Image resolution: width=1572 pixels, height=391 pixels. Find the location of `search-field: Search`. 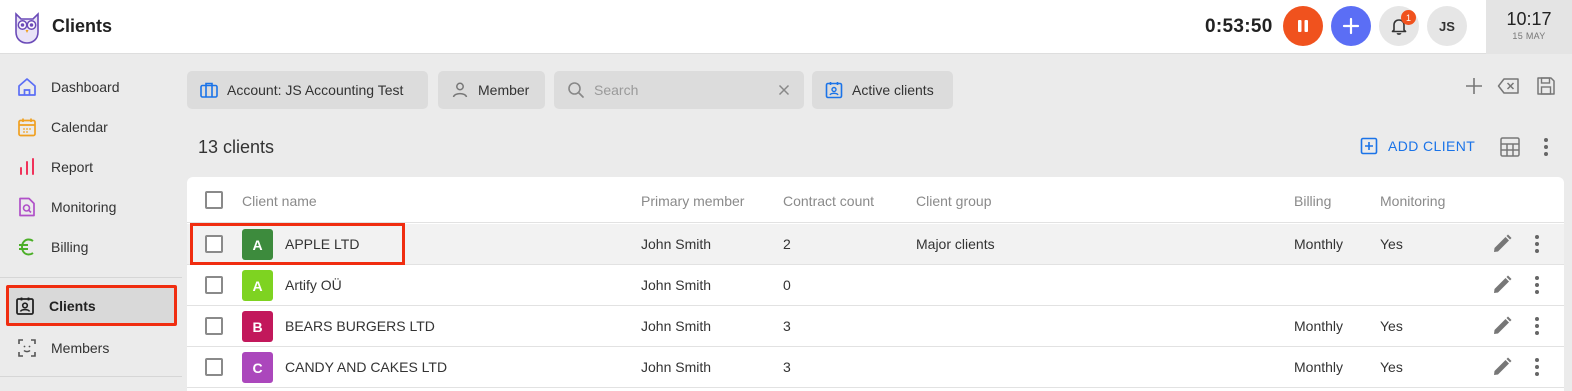

search-field: Search is located at coordinates (679, 90).